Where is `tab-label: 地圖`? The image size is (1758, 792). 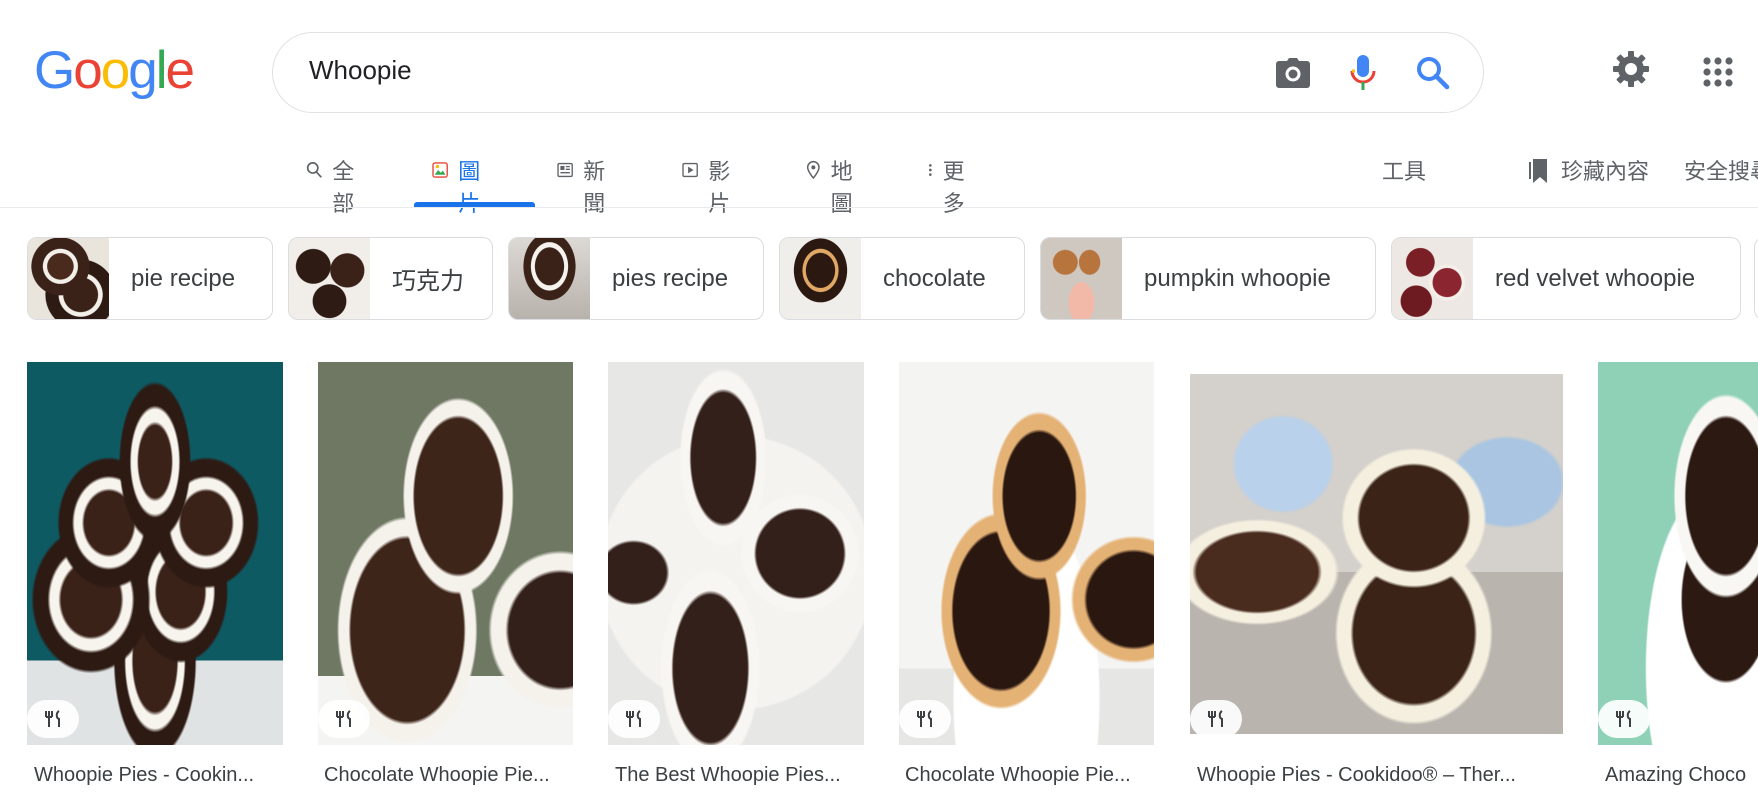
tab-label: 地圖 is located at coordinates (841, 187).